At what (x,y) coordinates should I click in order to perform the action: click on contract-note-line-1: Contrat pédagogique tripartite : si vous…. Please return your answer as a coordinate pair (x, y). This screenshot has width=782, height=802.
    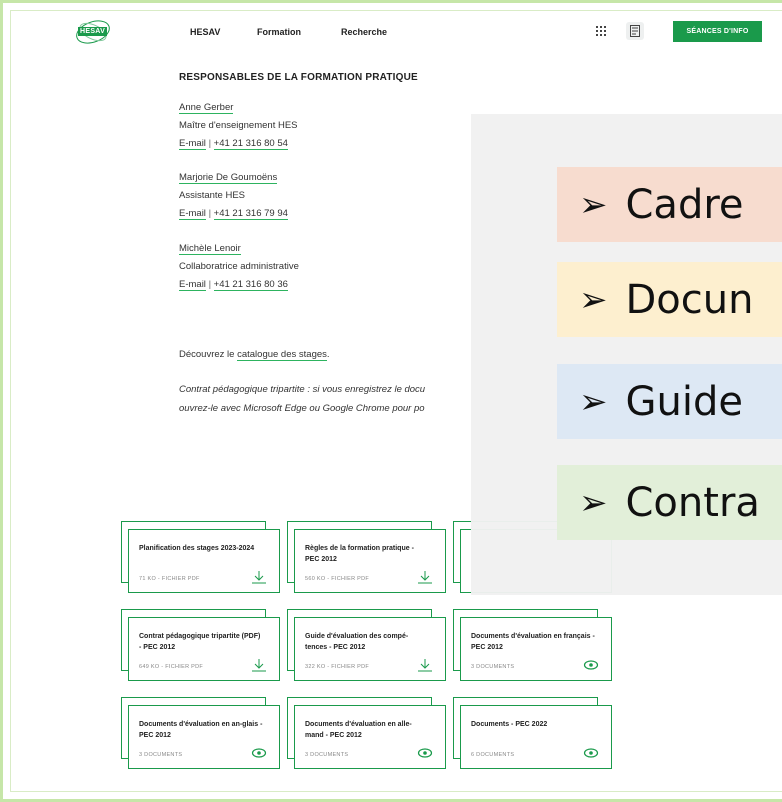
    Looking at the image, I should click on (302, 389).